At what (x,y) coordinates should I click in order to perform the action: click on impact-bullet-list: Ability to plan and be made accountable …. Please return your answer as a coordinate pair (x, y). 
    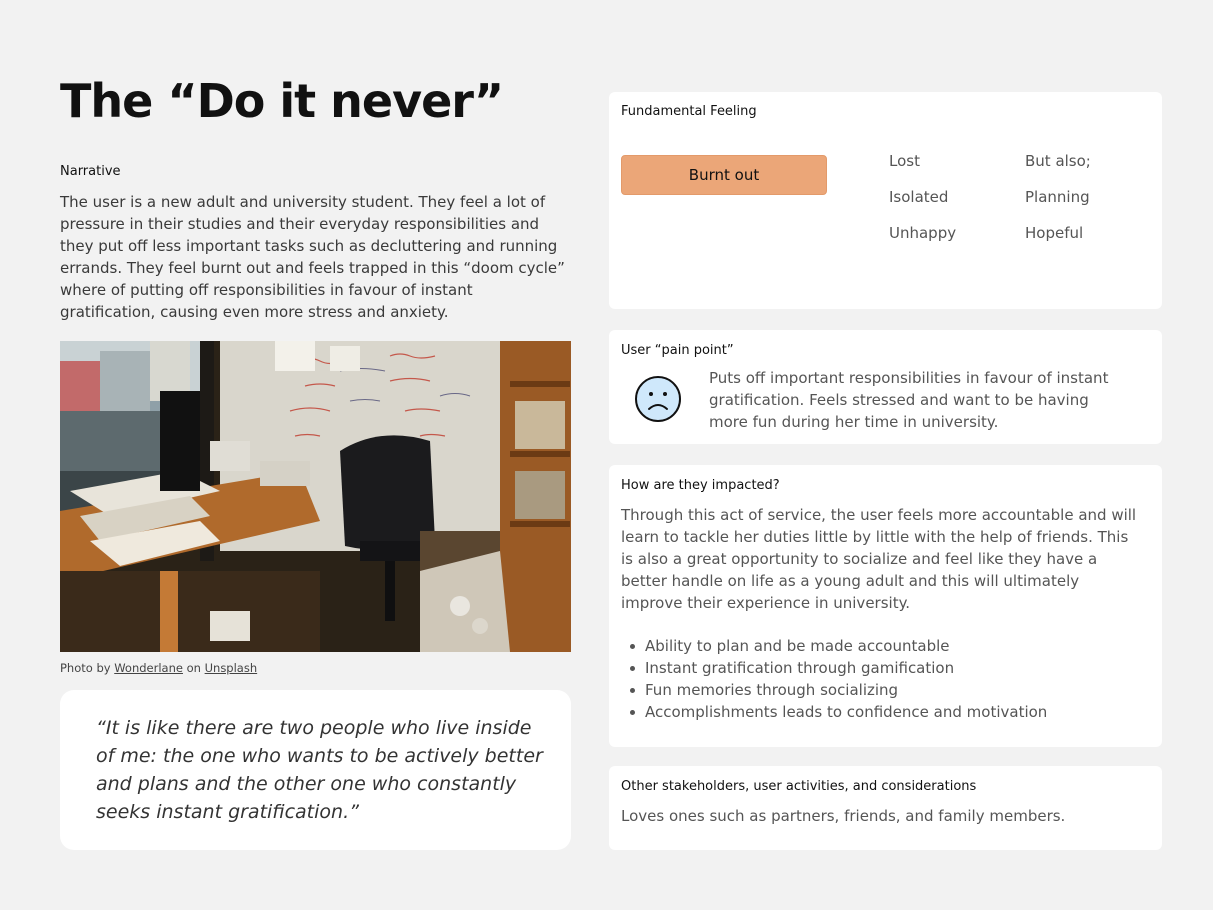
    Looking at the image, I should click on (834, 679).